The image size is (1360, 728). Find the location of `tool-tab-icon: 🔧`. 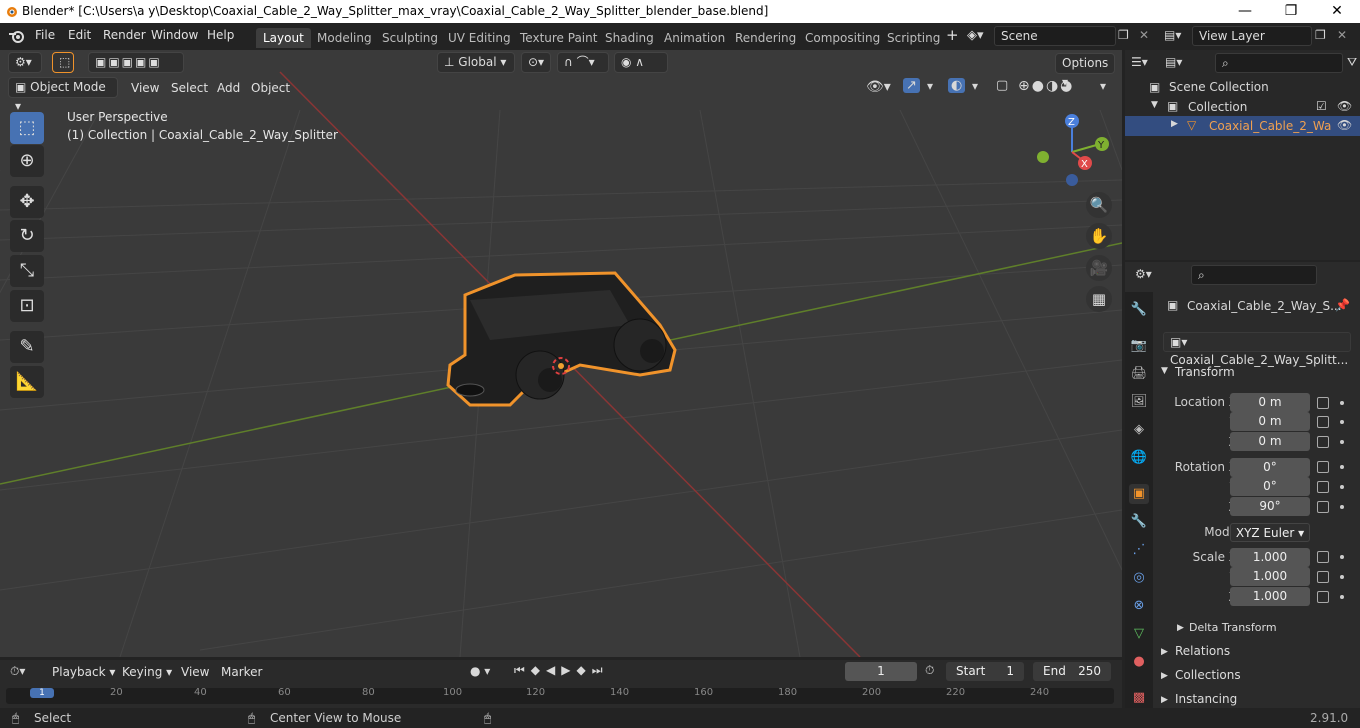

tool-tab-icon: 🔧 is located at coordinates (1139, 310).